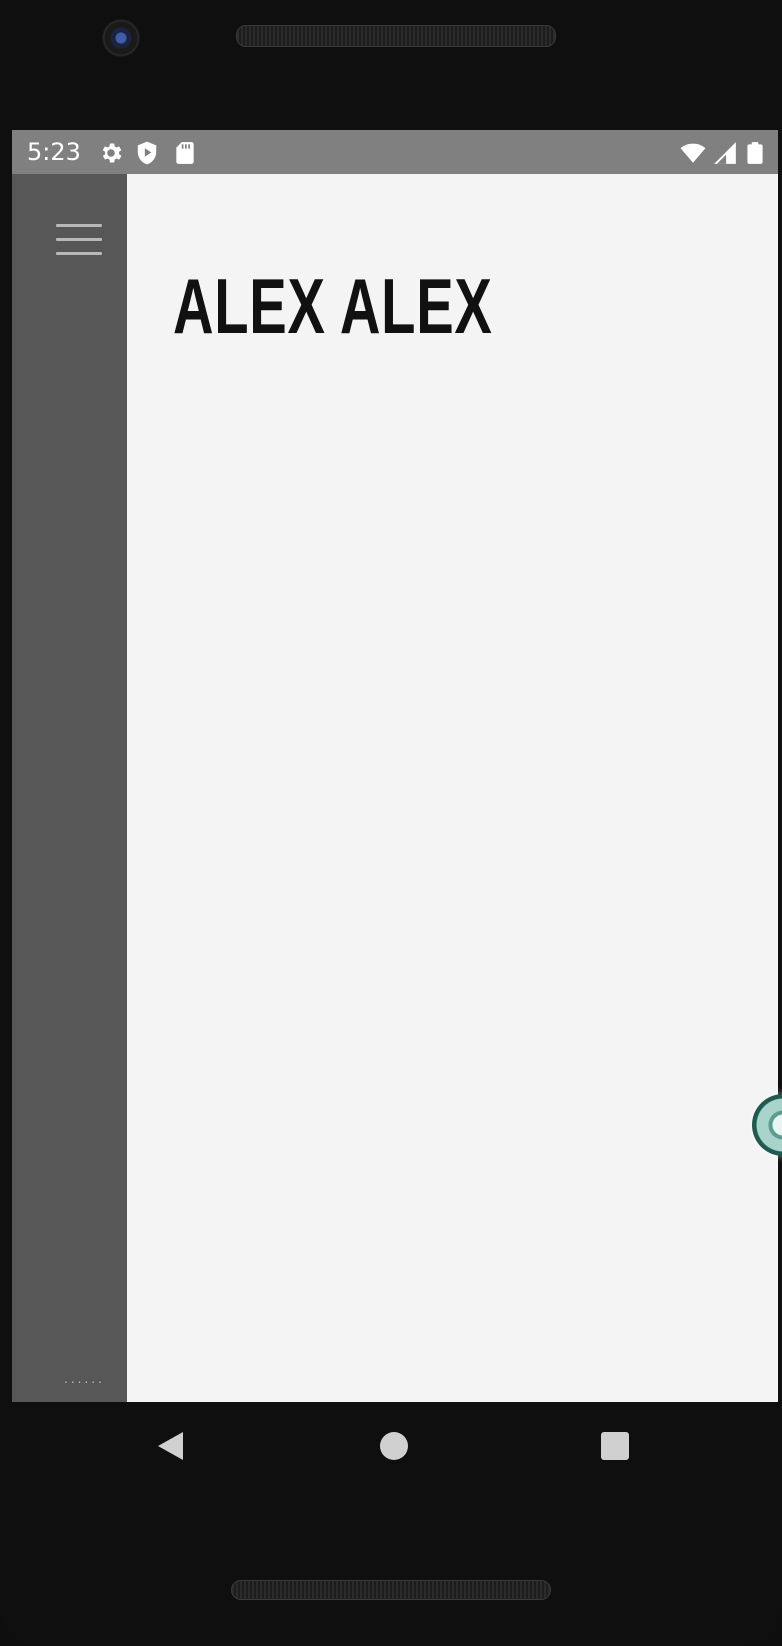 This screenshot has height=1646, width=782. Describe the element at coordinates (395, 152) in the screenshot. I see `status-bar: 5:23` at that location.